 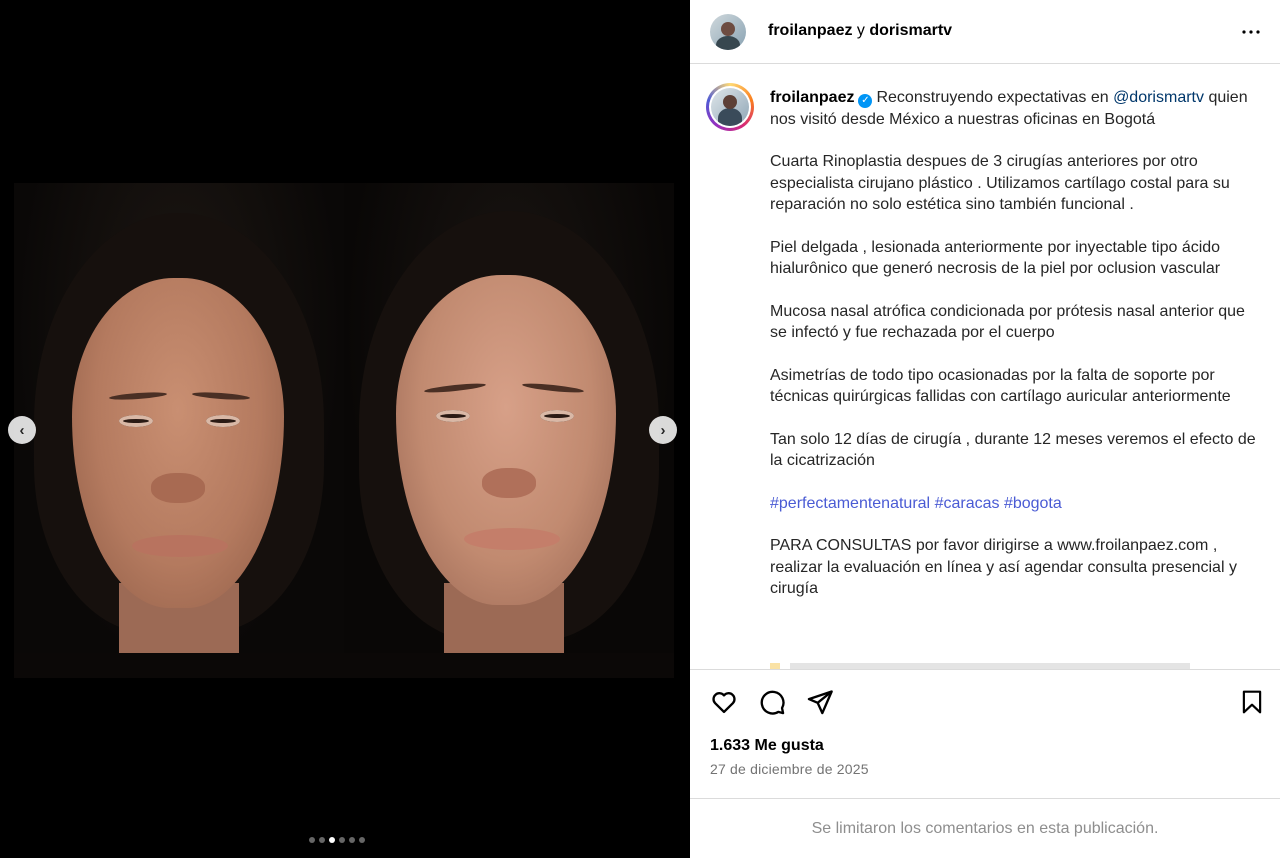 I want to click on coauthor-username-link: dorismartv, so click(x=910, y=30).